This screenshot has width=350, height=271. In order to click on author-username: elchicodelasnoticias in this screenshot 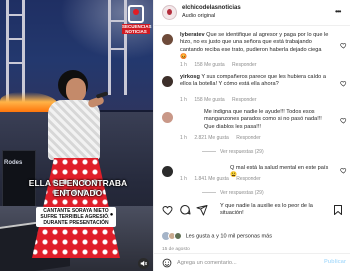, I will do `click(211, 8)`.